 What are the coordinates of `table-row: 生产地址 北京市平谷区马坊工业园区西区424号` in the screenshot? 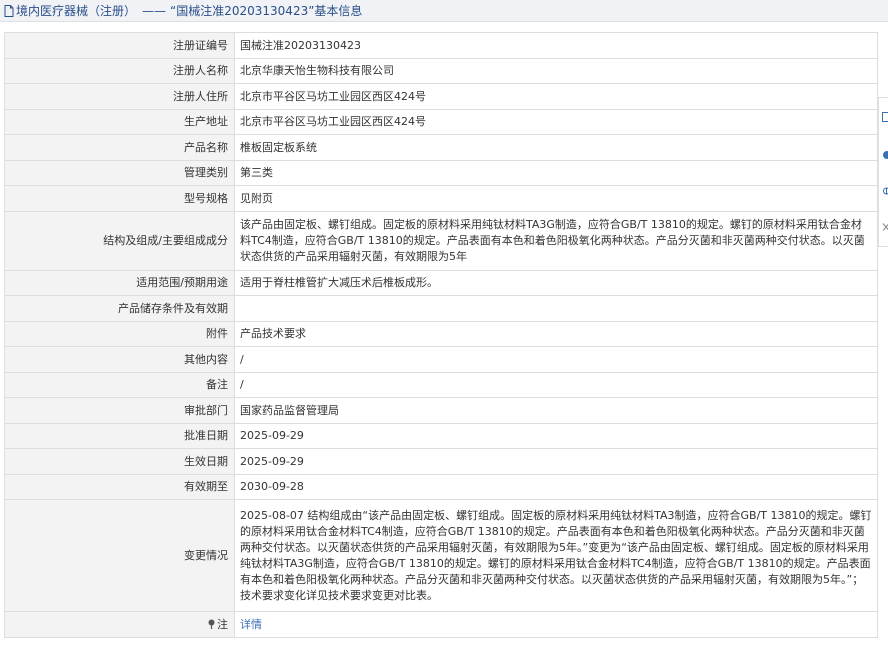 It's located at (441, 122).